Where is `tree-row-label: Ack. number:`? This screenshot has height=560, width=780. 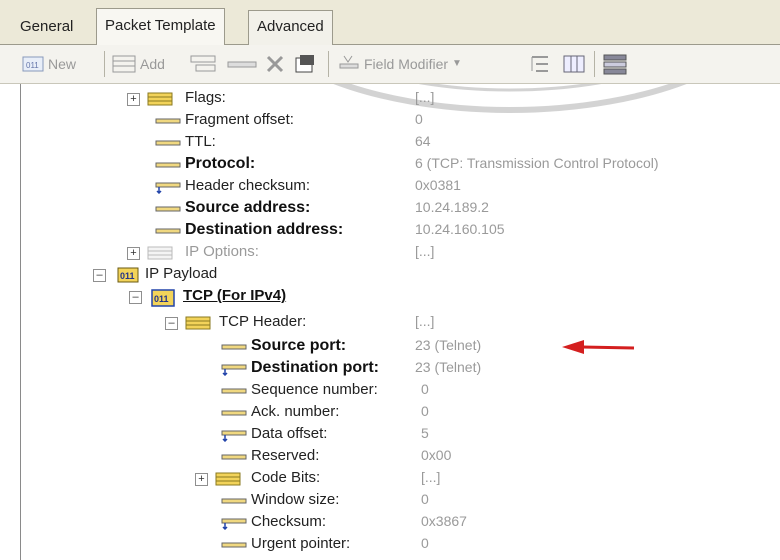 tree-row-label: Ack. number: is located at coordinates (295, 411).